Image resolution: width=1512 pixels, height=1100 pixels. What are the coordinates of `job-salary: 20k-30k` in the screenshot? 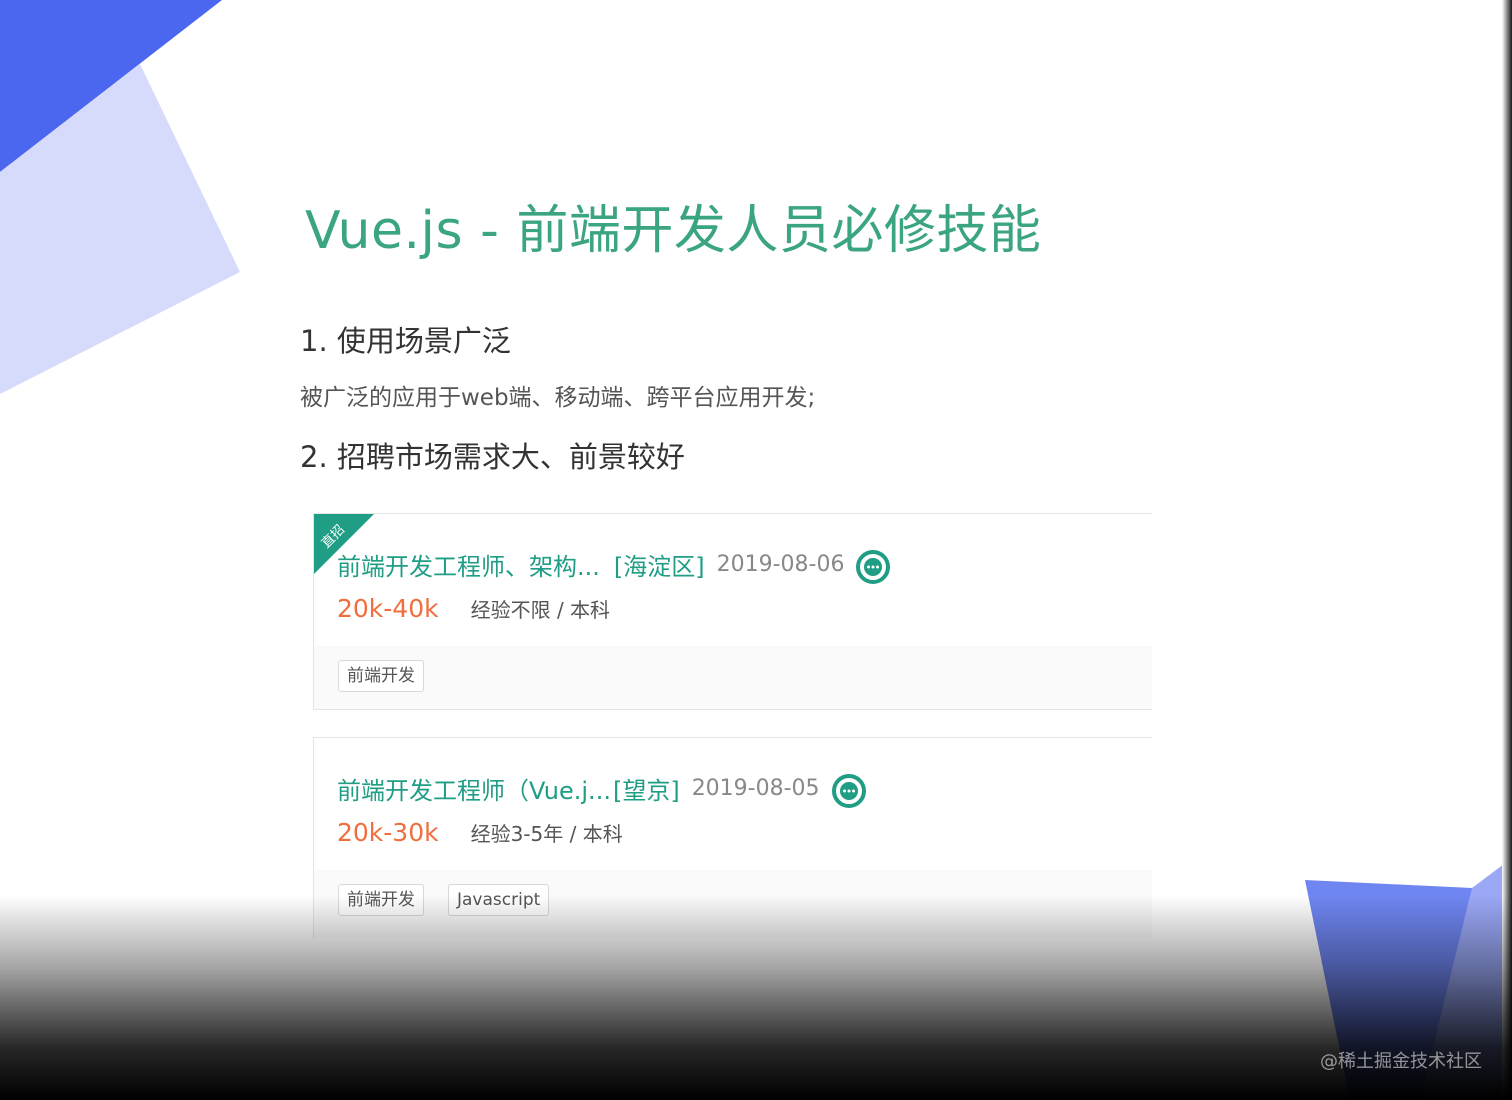 It's located at (388, 832).